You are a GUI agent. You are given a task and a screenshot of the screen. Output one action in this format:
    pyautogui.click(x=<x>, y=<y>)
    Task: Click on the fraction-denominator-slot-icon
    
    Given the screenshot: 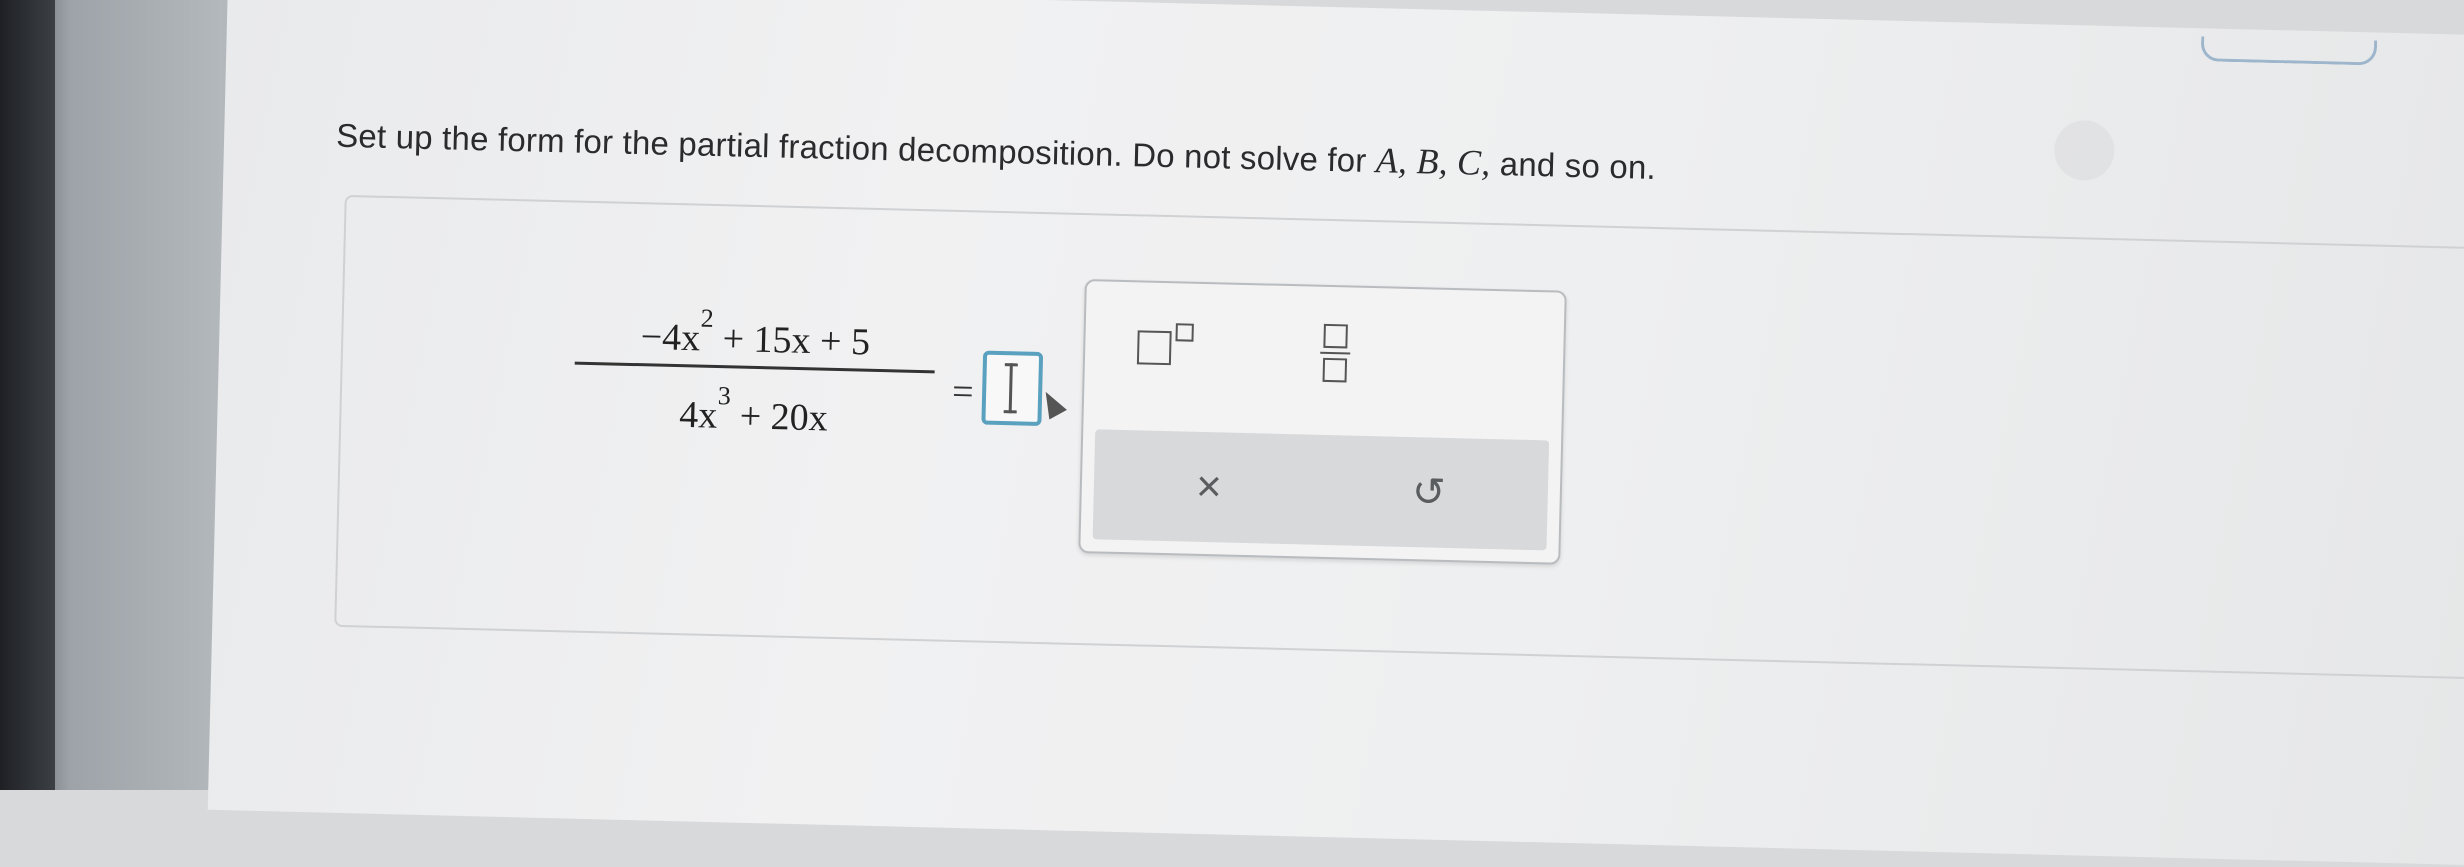 What is the action you would take?
    pyautogui.click(x=1335, y=370)
    